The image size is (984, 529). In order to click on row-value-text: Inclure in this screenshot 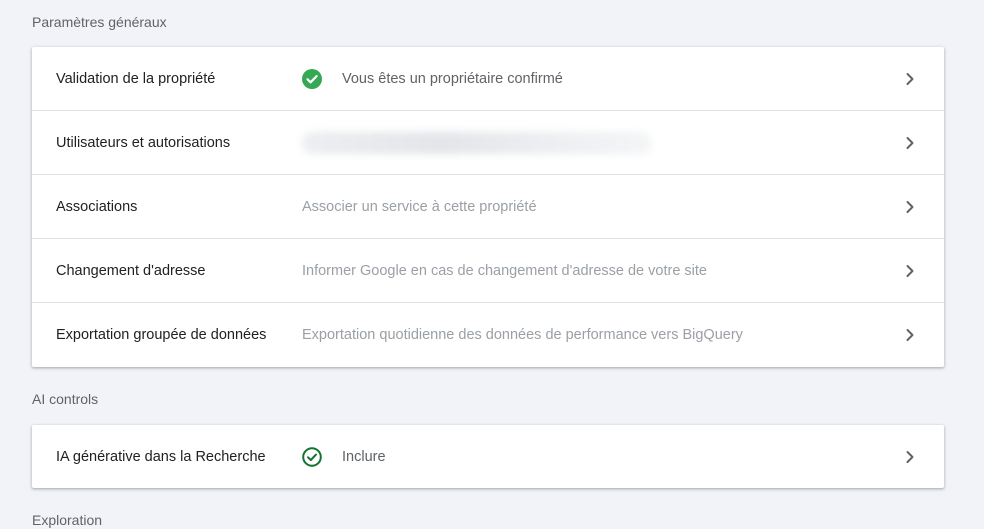, I will do `click(364, 456)`.